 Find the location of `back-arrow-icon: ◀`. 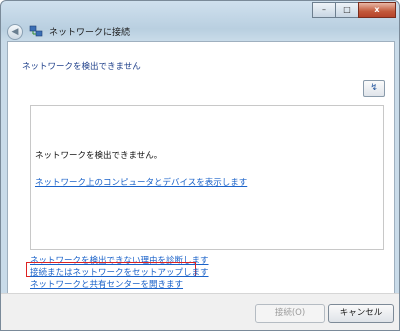

back-arrow-icon: ◀ is located at coordinates (15, 32).